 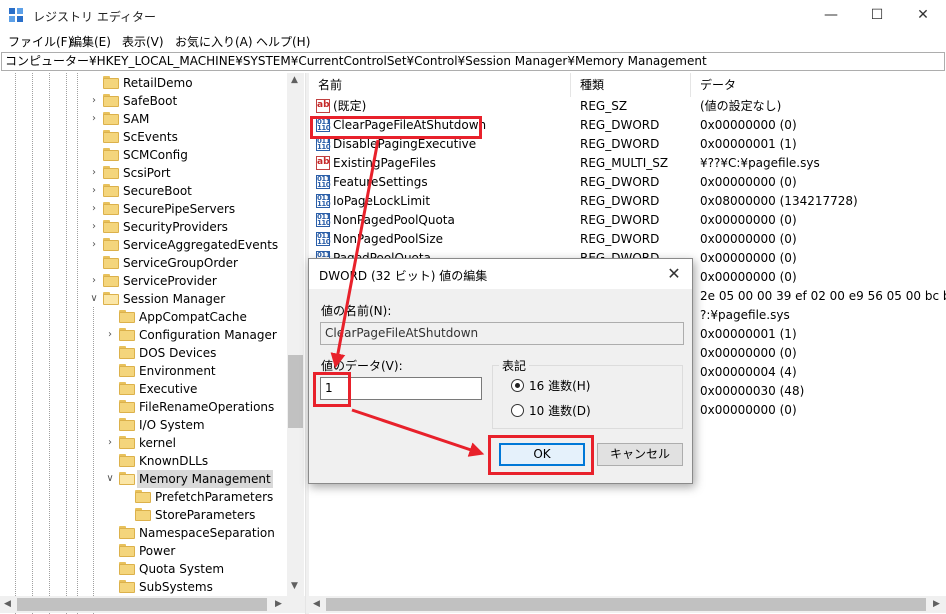 What do you see at coordinates (748, 144) in the screenshot?
I see `value-data-cell: 0x00000001 (1)` at bounding box center [748, 144].